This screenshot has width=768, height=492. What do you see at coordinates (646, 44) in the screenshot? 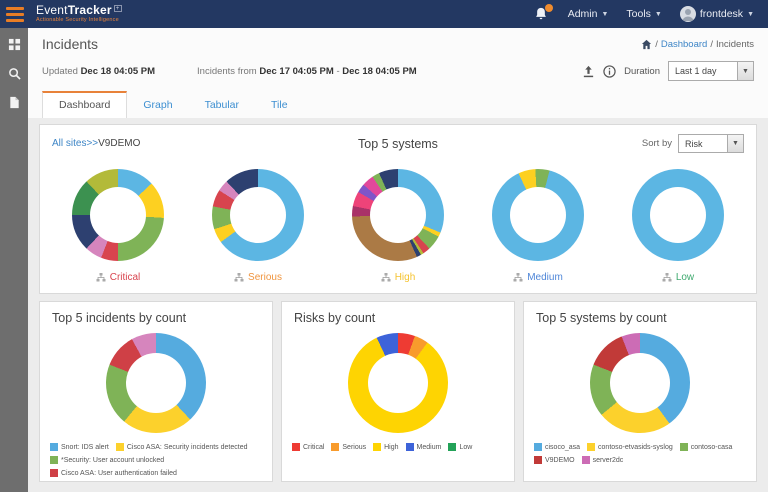
I see `home-icon` at bounding box center [646, 44].